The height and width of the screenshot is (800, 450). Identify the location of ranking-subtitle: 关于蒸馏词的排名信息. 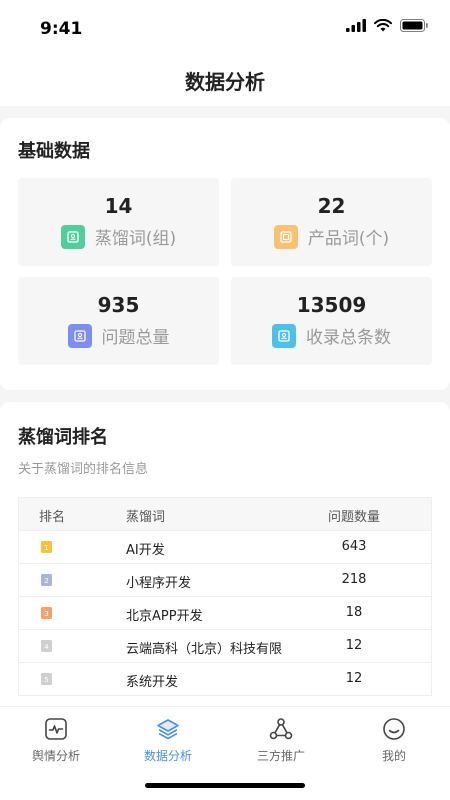
(83, 469).